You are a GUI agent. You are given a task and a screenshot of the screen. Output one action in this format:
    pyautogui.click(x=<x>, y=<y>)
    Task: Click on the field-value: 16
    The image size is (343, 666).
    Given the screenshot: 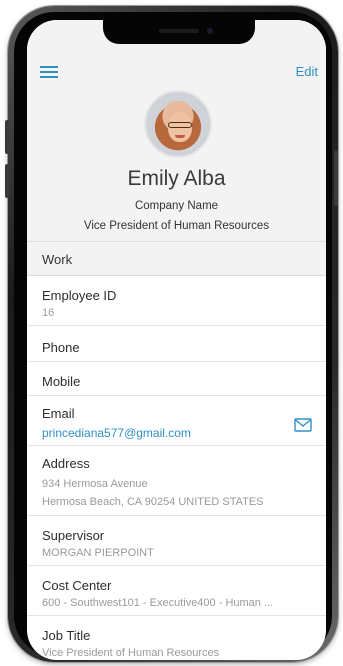 What is the action you would take?
    pyautogui.click(x=48, y=313)
    